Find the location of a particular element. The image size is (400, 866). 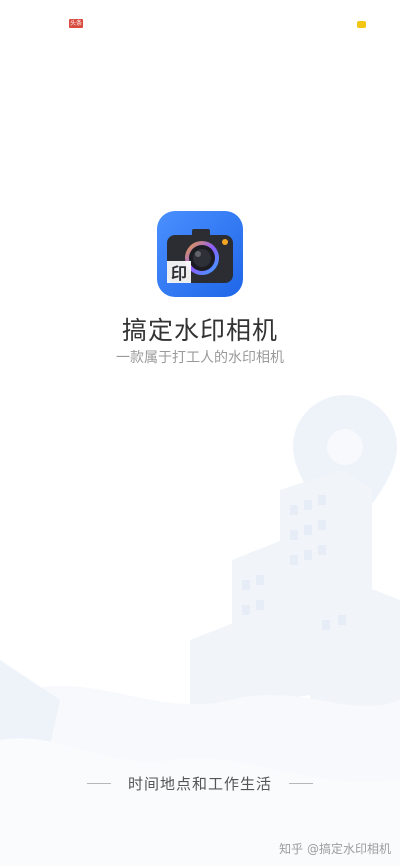

tagline-text: 时间地点和工作生活 is located at coordinates (199, 783).